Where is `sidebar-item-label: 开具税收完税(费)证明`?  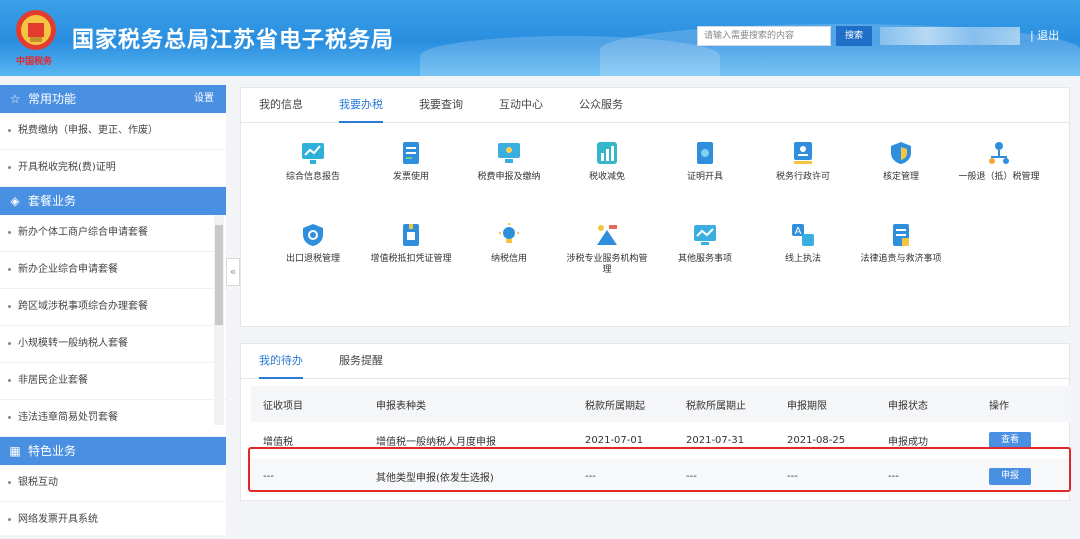
sidebar-item-label: 开具税收完税(费)证明 is located at coordinates (67, 167).